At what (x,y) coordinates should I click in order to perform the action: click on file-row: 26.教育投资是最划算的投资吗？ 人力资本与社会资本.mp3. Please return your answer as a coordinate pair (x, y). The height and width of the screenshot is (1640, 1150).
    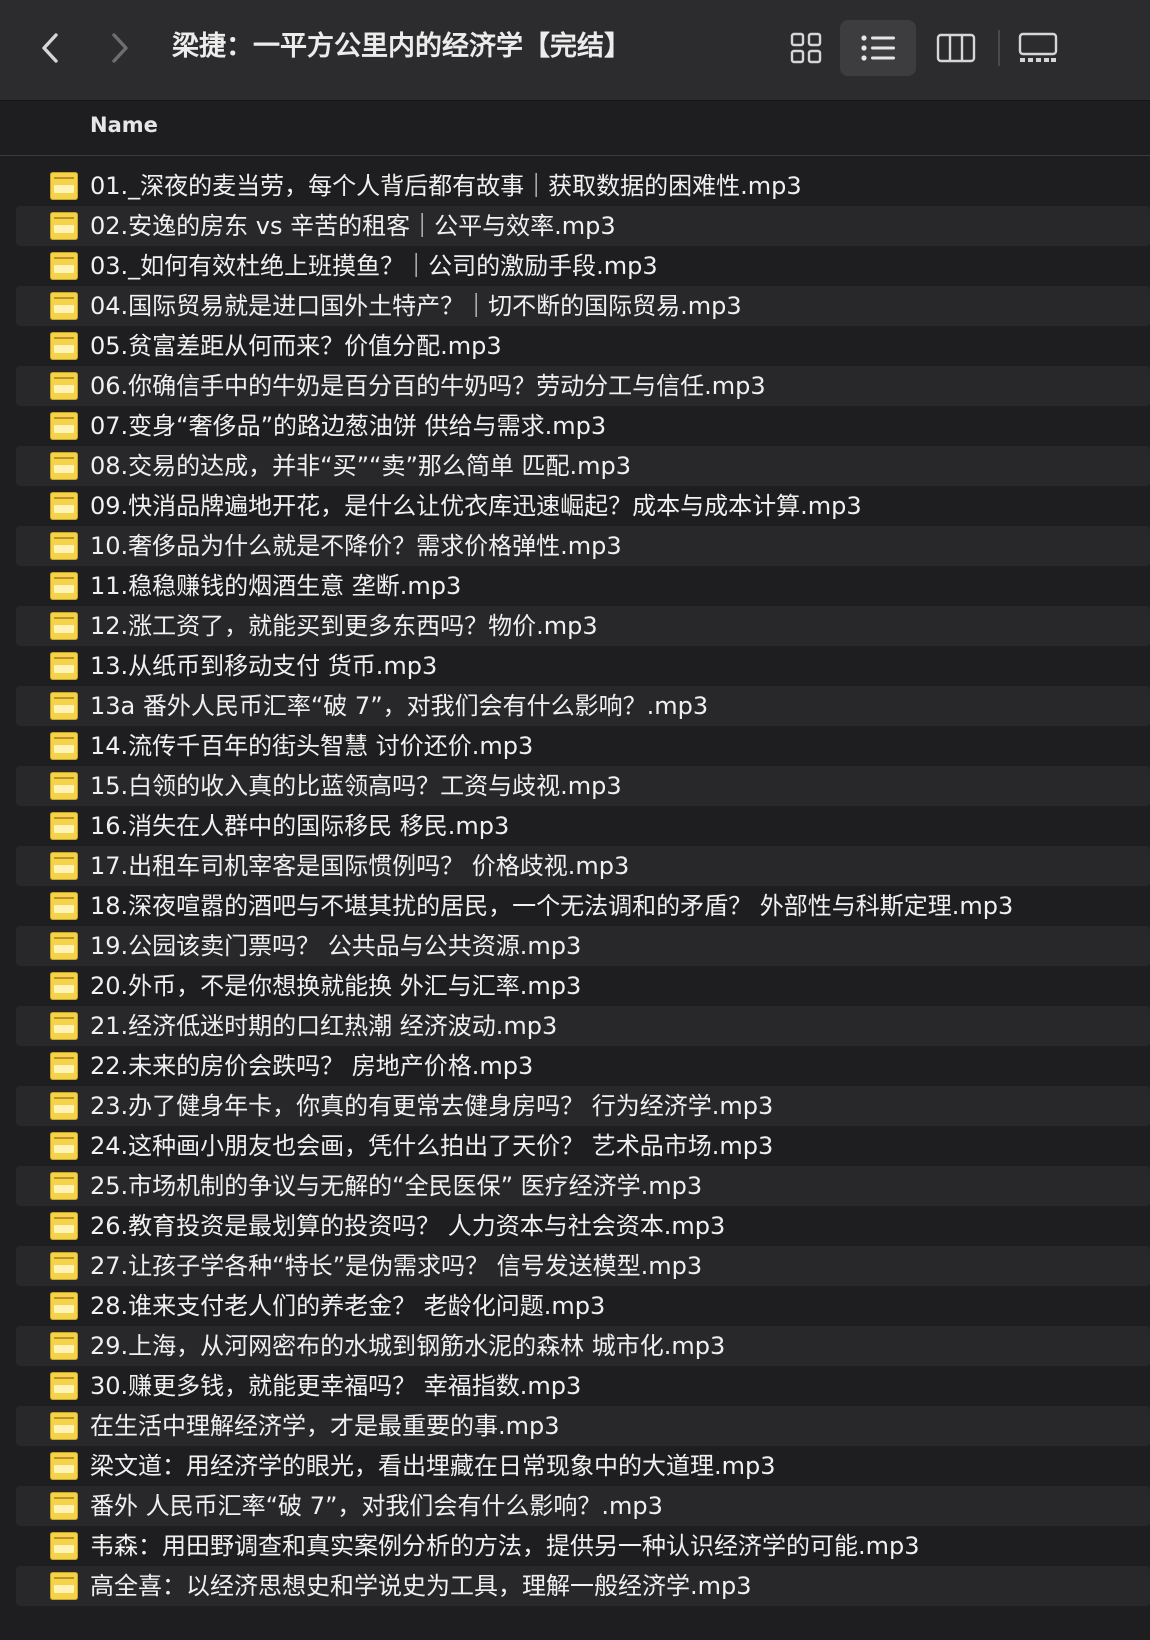
    Looking at the image, I should click on (583, 1226).